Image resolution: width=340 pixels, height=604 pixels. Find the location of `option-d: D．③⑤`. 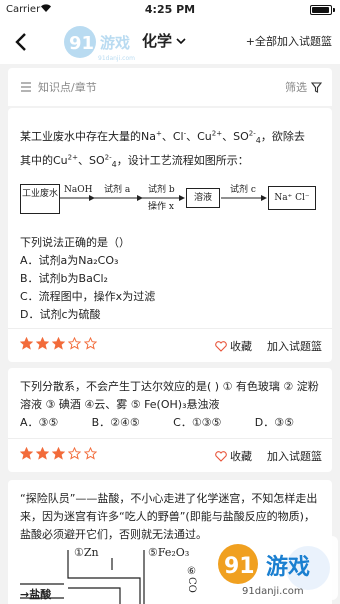

option-d: D．③⑤ is located at coordinates (274, 423).